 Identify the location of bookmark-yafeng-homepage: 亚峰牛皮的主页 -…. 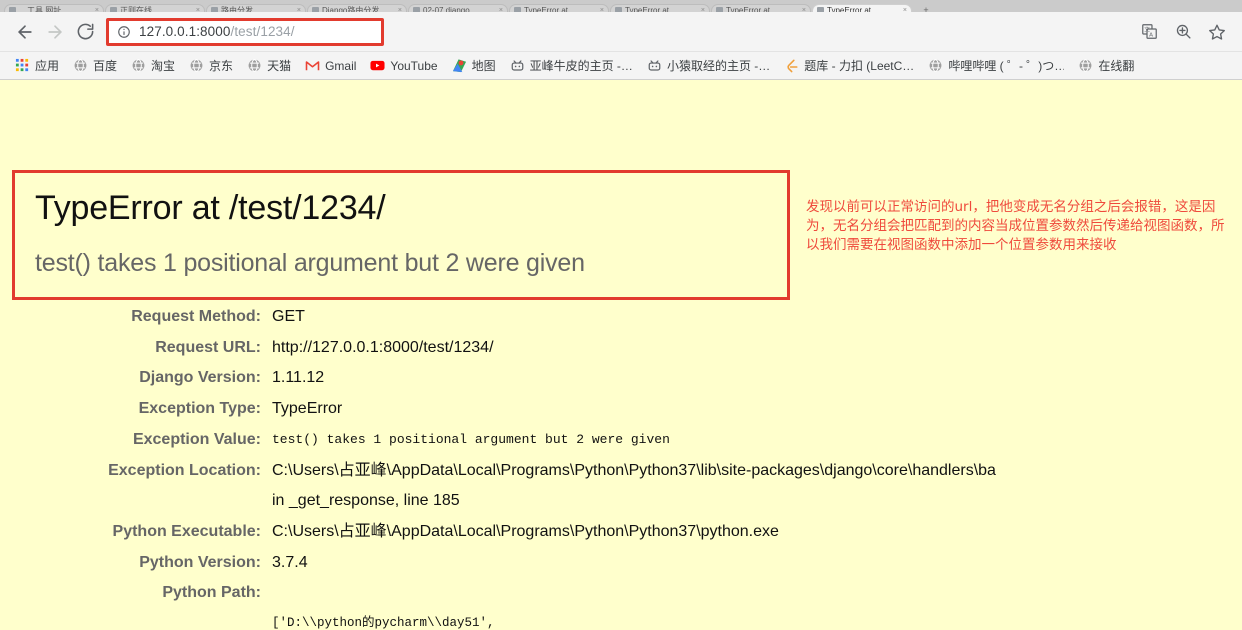
(571, 65).